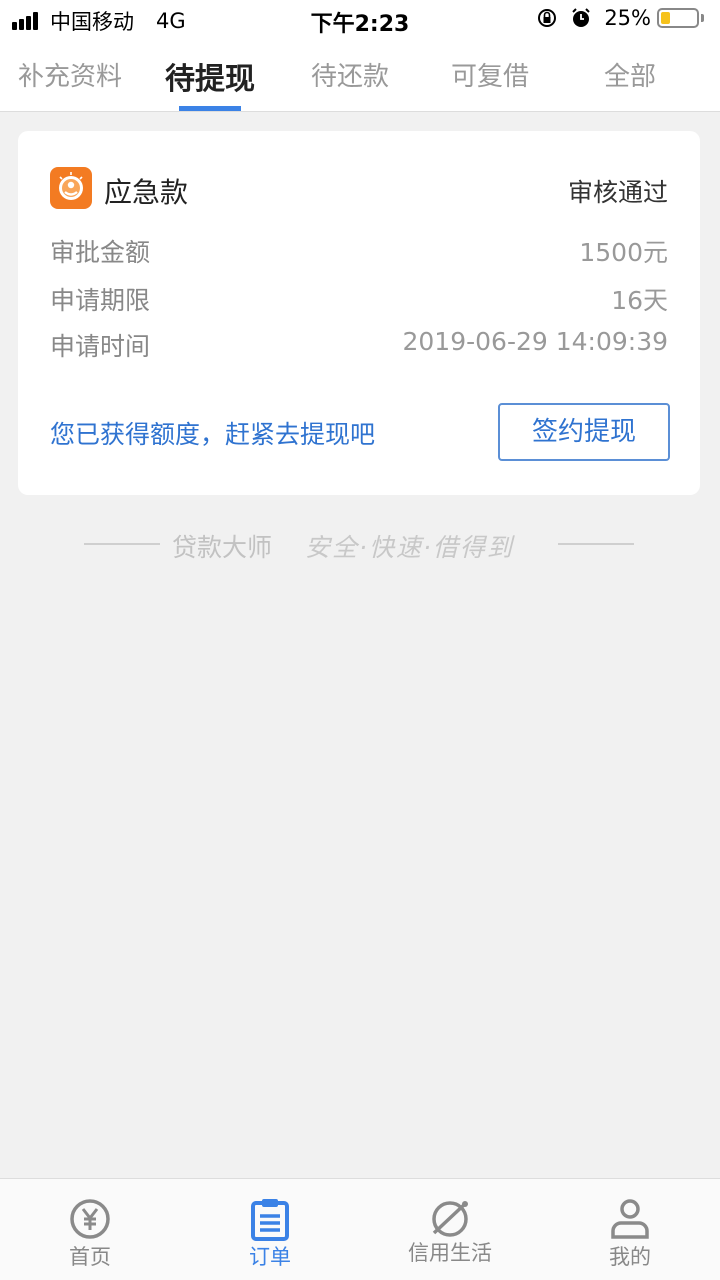  Describe the element at coordinates (627, 18) in the screenshot. I see `battery-percent: 25%` at that location.